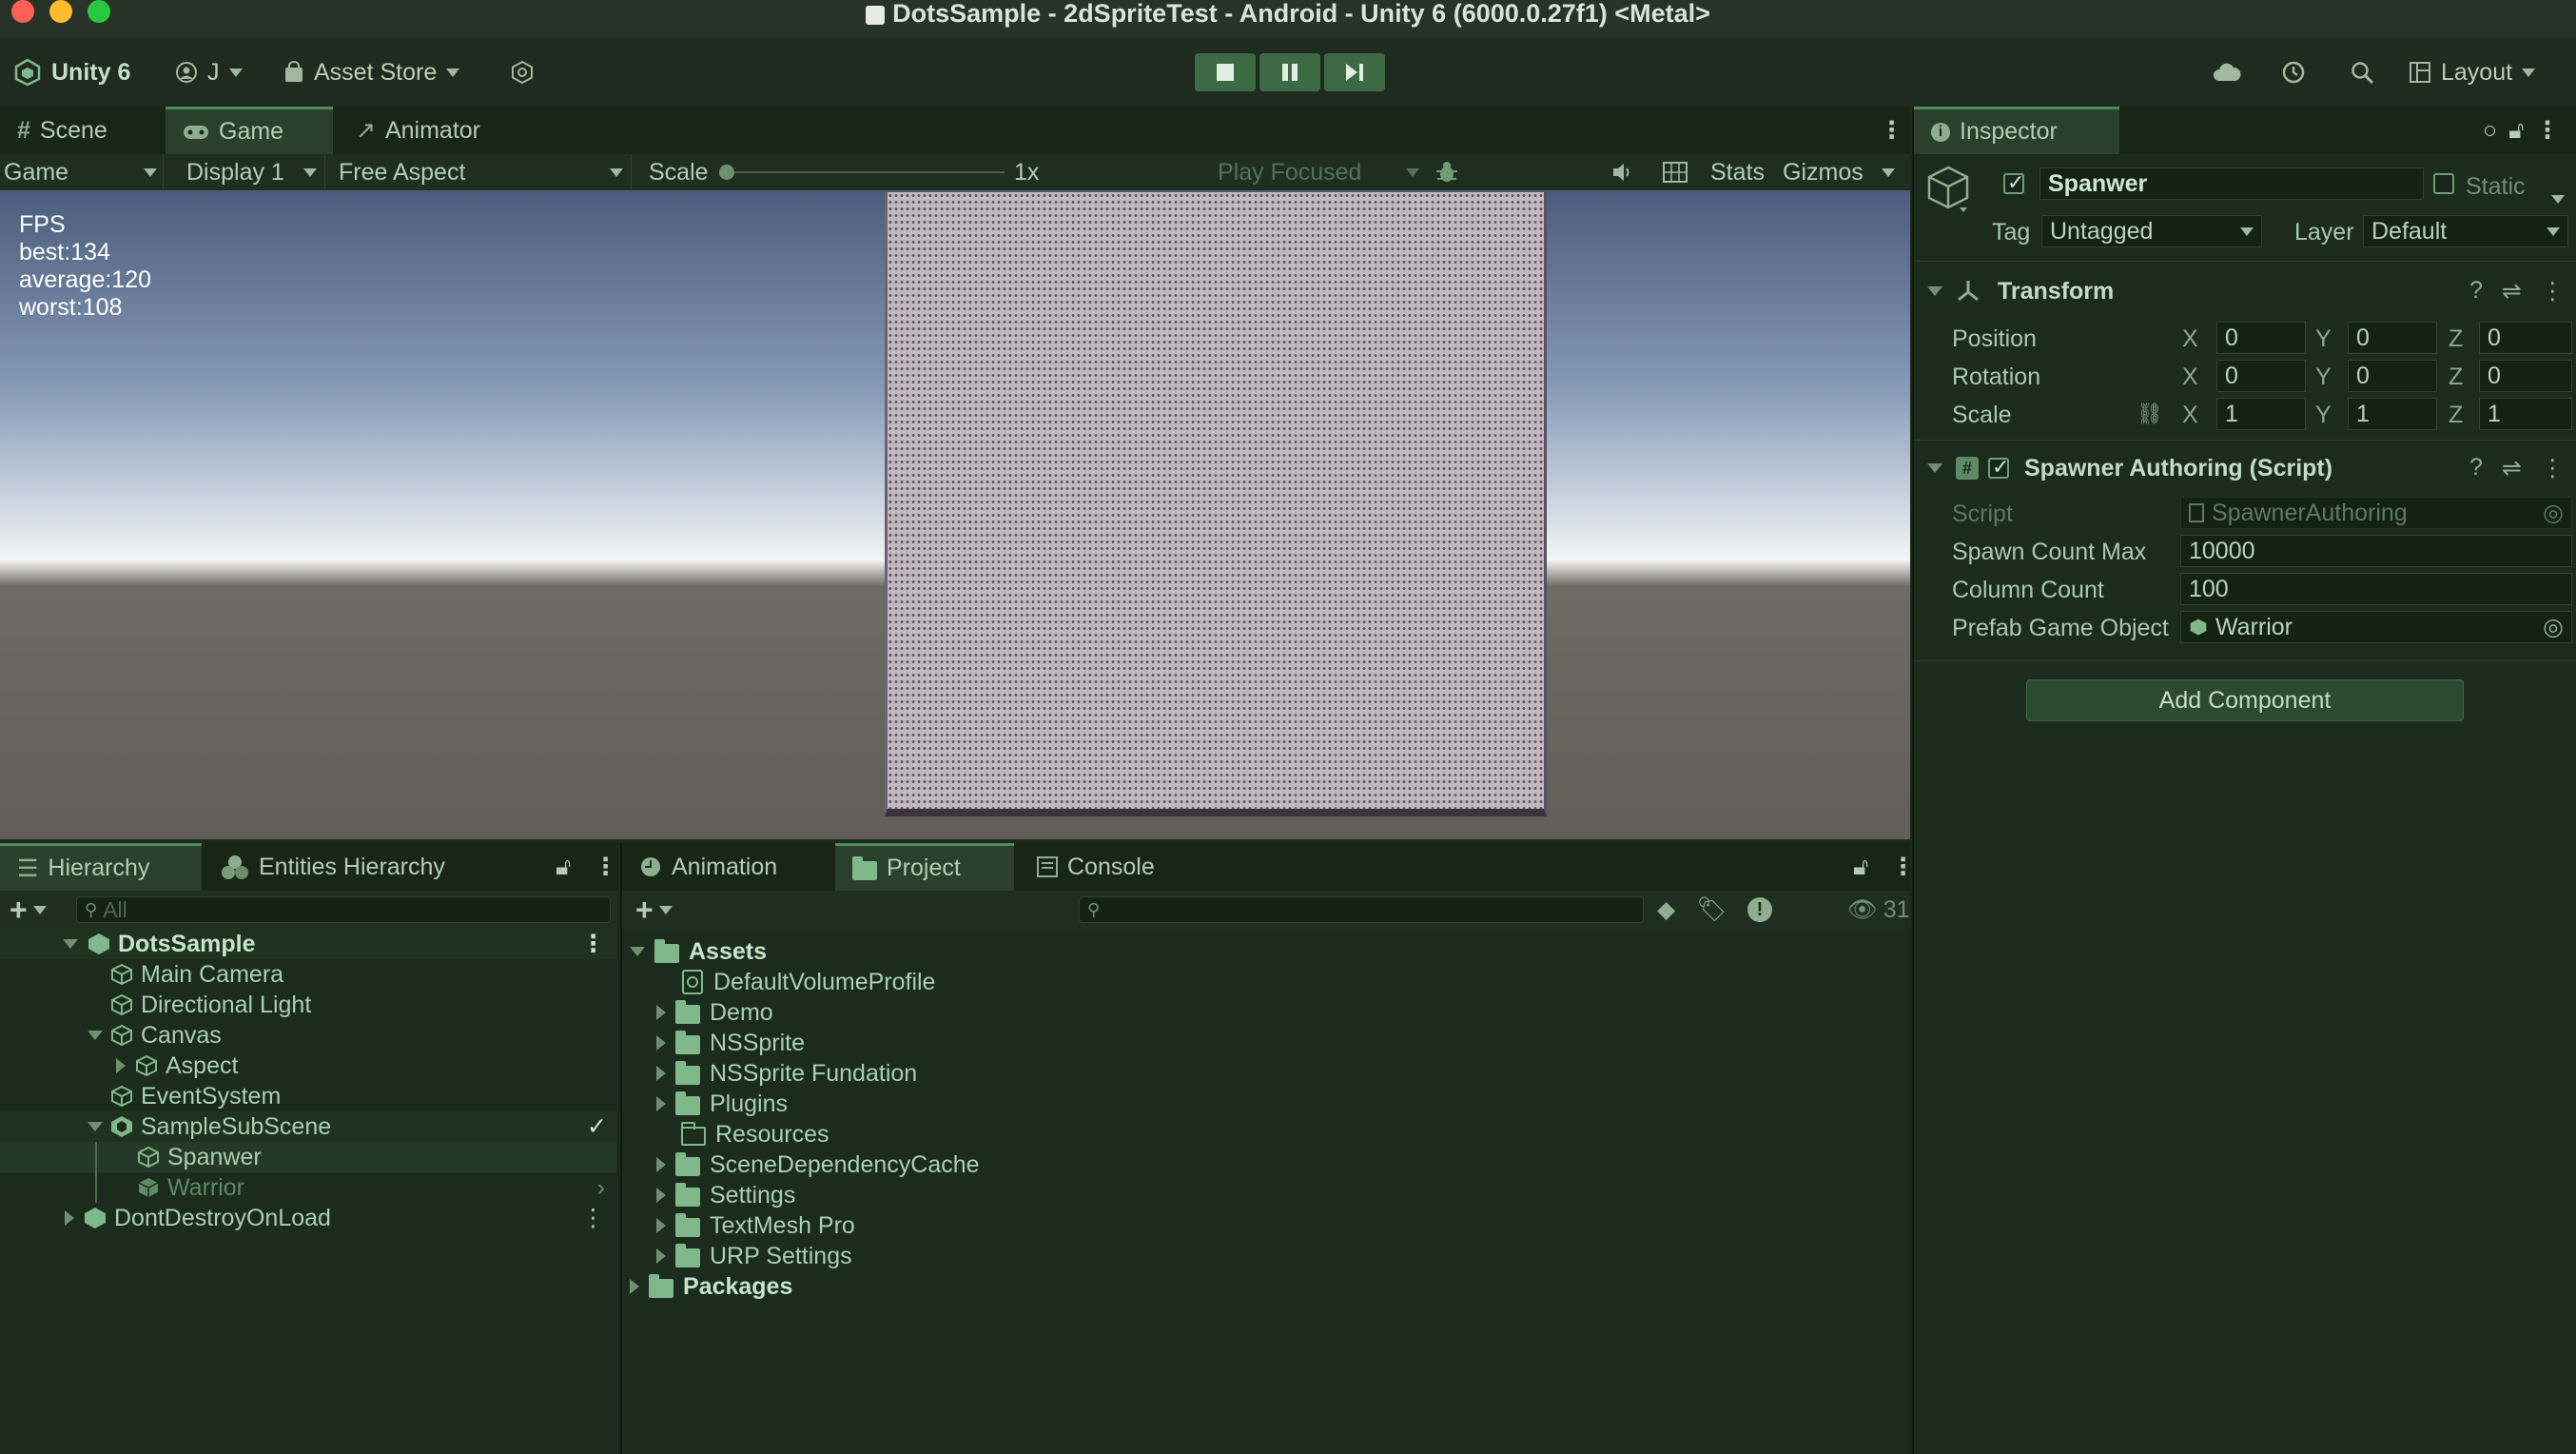 The width and height of the screenshot is (2576, 1454). What do you see at coordinates (1889, 172) in the screenshot?
I see `gizmos-dropdown` at bounding box center [1889, 172].